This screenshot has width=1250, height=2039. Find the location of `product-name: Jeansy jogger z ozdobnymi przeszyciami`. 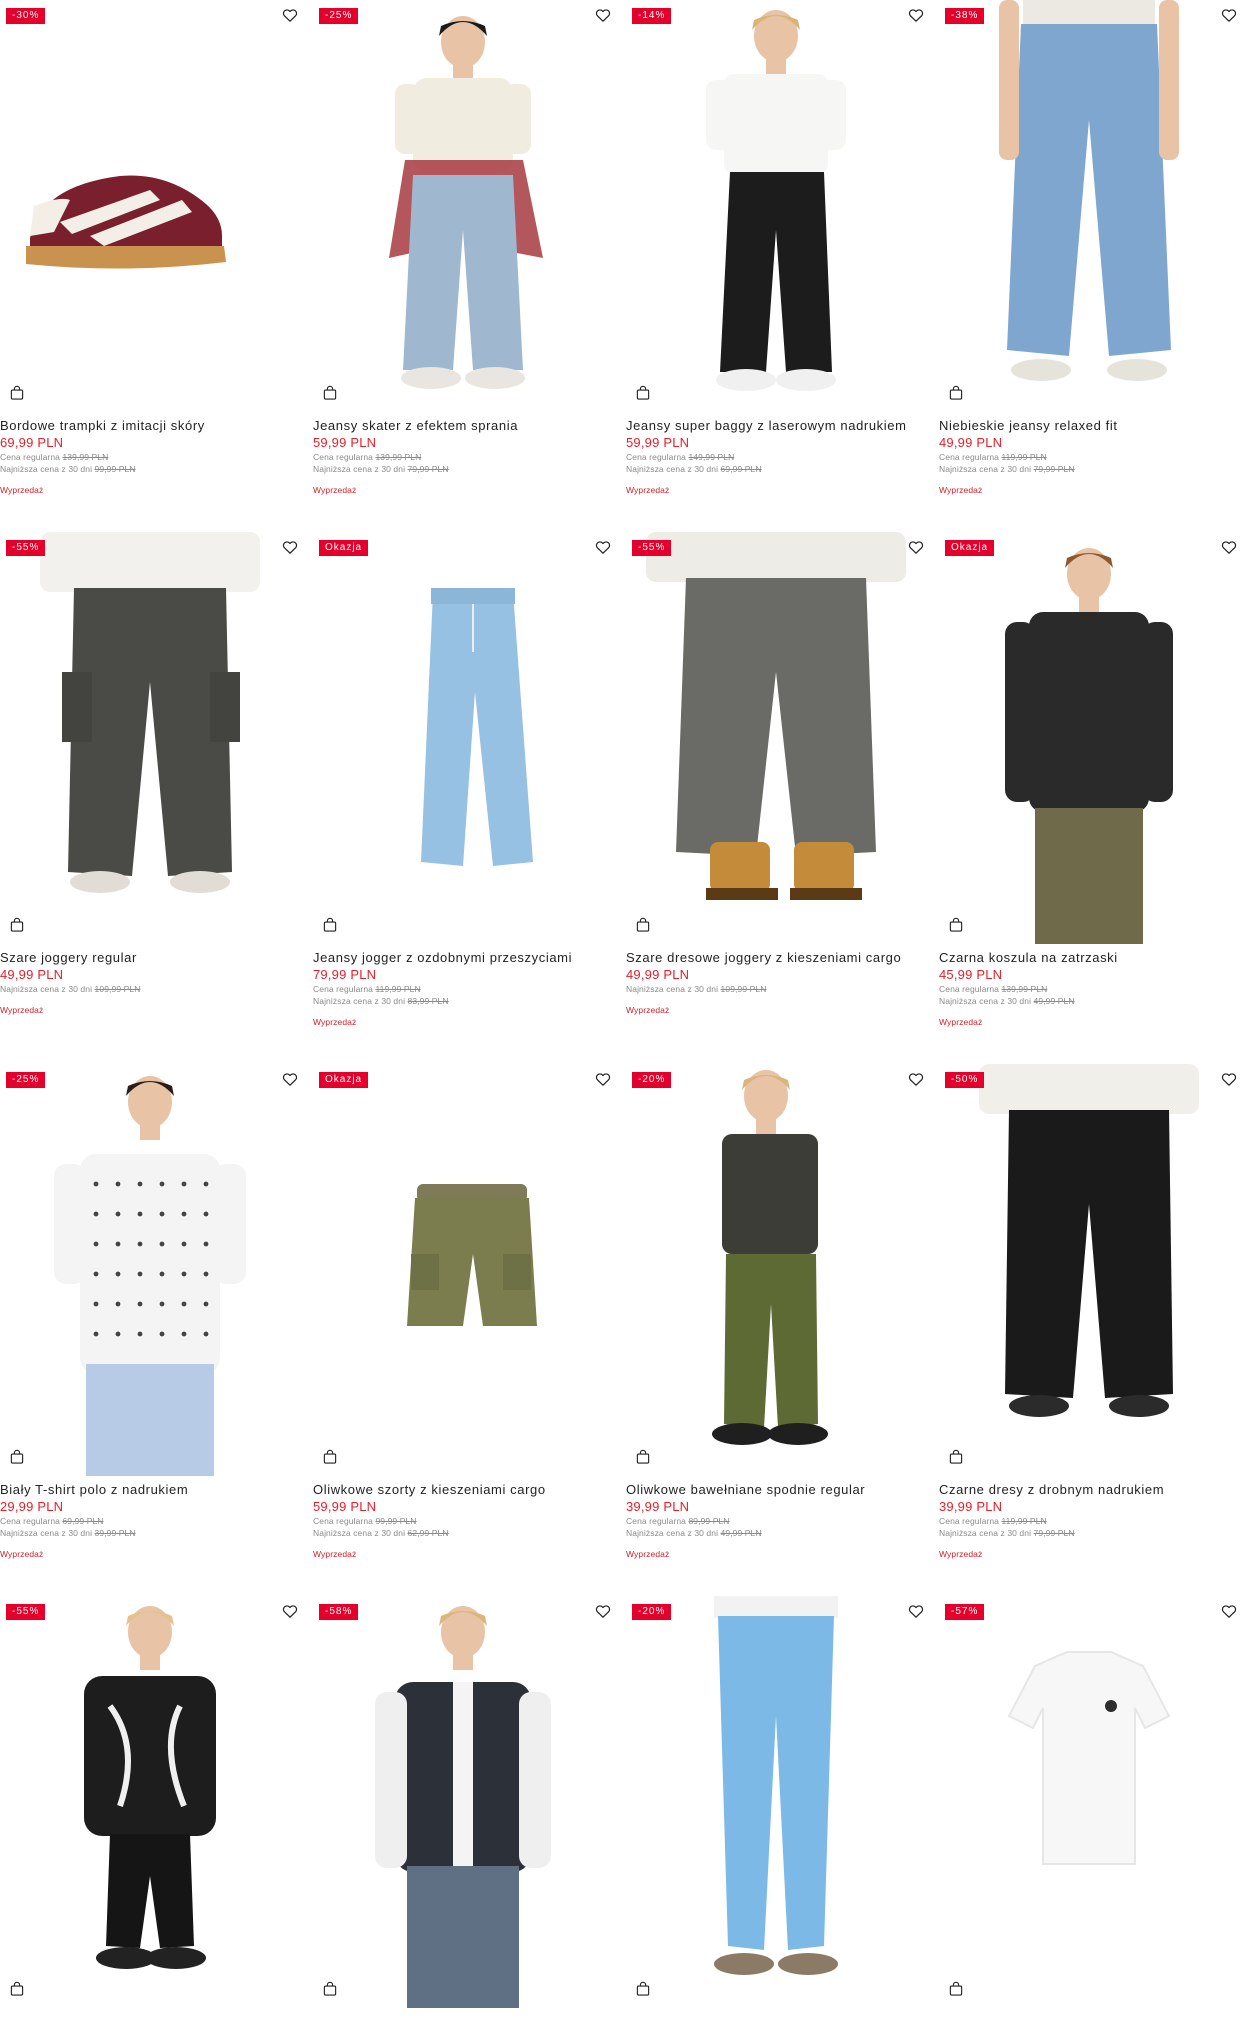

product-name: Jeansy jogger z ozdobnymi przeszyciami is located at coordinates (465, 958).